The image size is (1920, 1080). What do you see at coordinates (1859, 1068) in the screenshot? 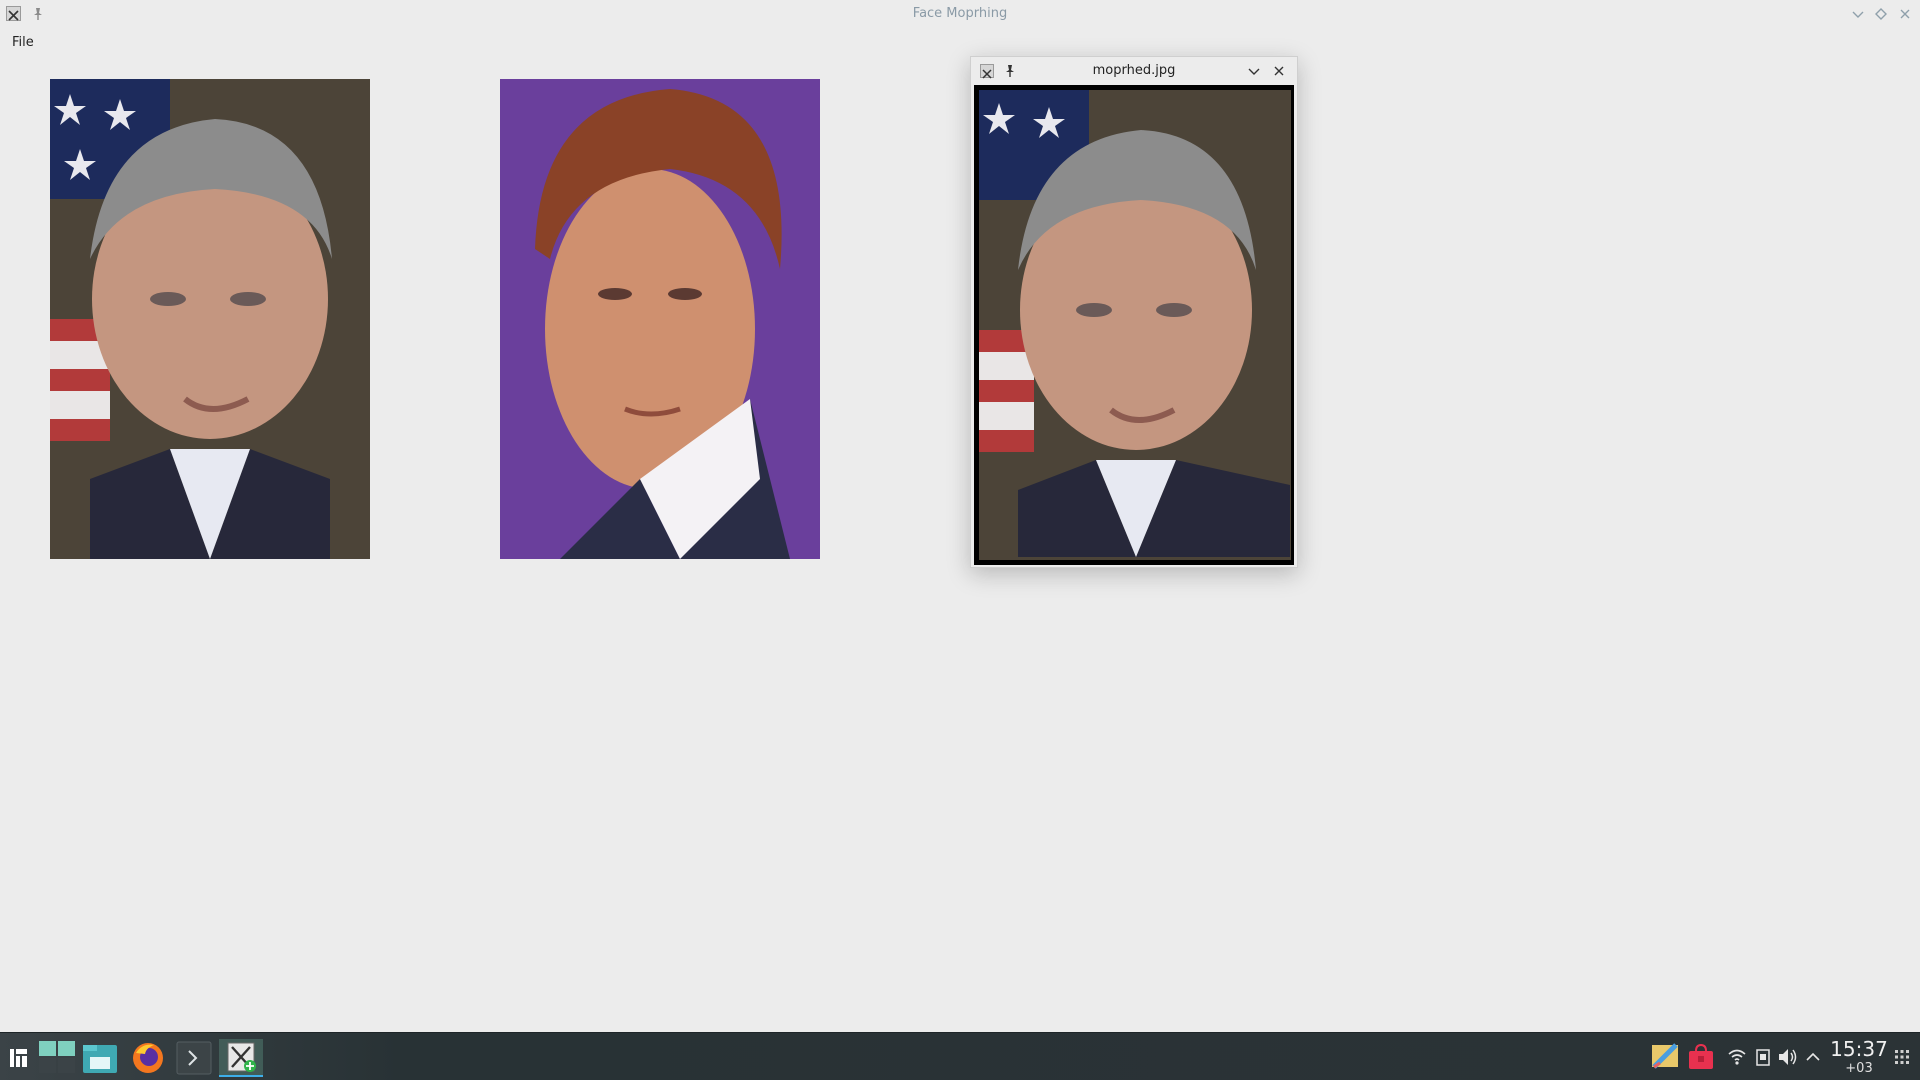
I see `clock-timezone: +03` at bounding box center [1859, 1068].